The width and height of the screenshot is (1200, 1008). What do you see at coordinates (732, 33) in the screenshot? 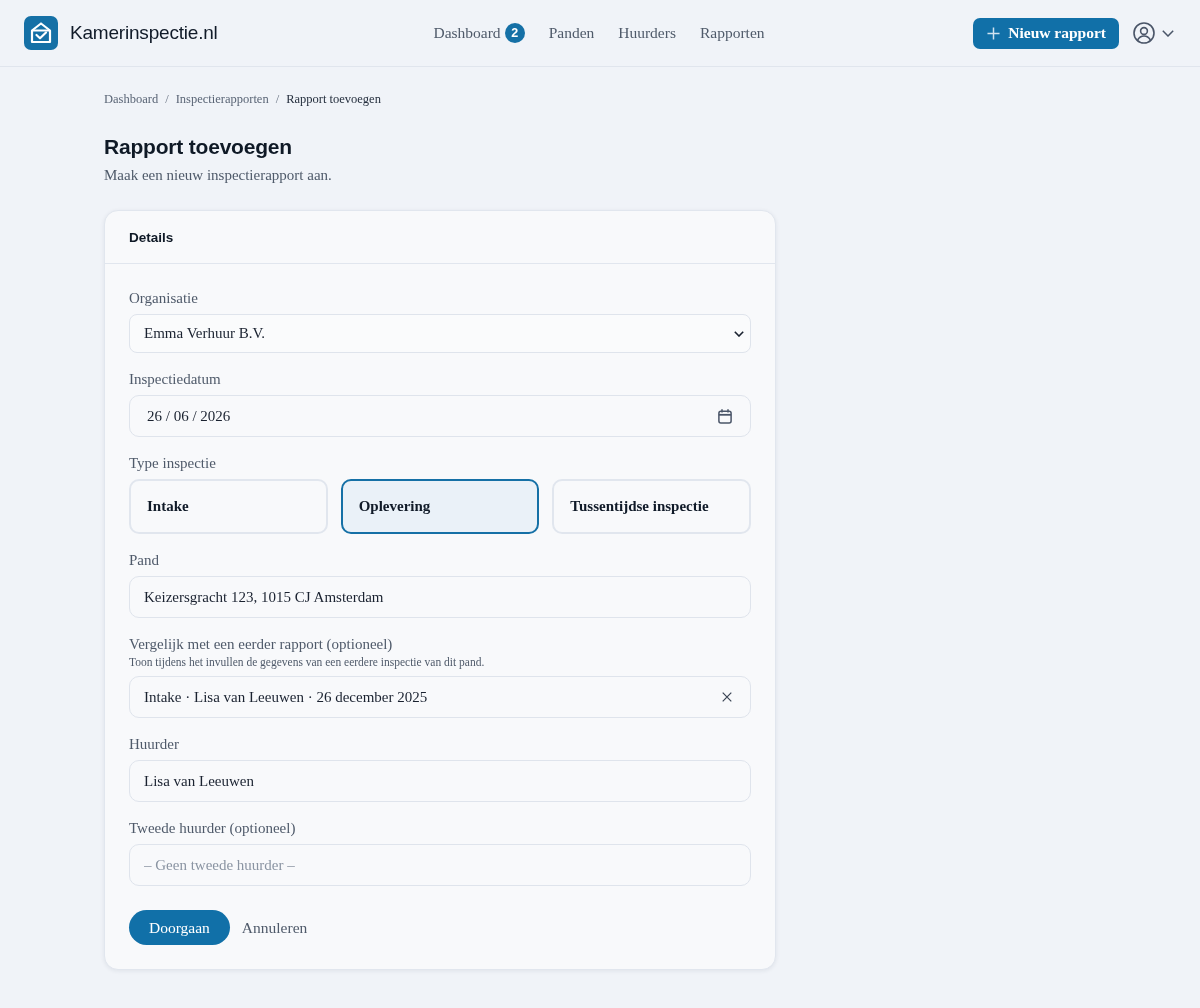
I see `nav-link: Rapporten` at bounding box center [732, 33].